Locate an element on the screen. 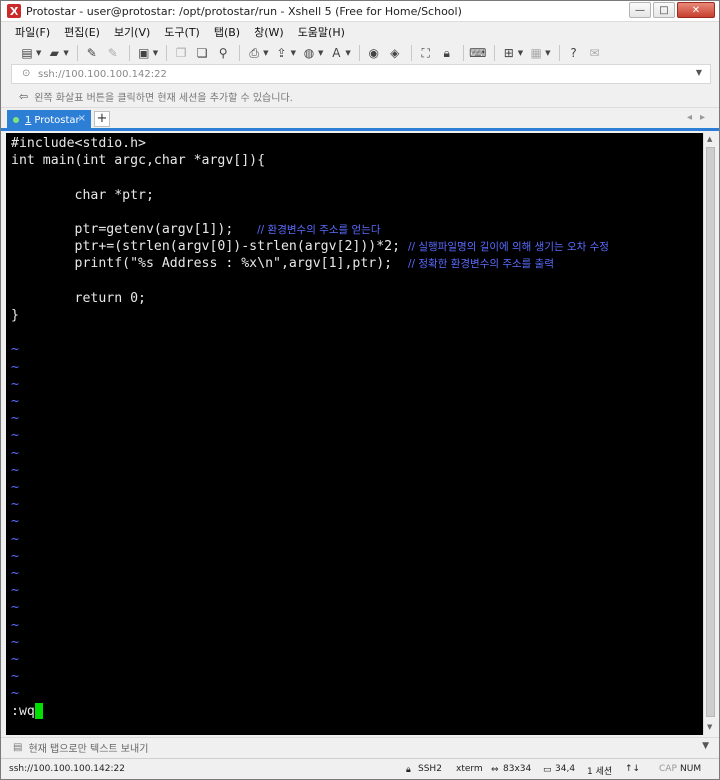 The image size is (720, 780). maximize-button: □ is located at coordinates (664, 10).